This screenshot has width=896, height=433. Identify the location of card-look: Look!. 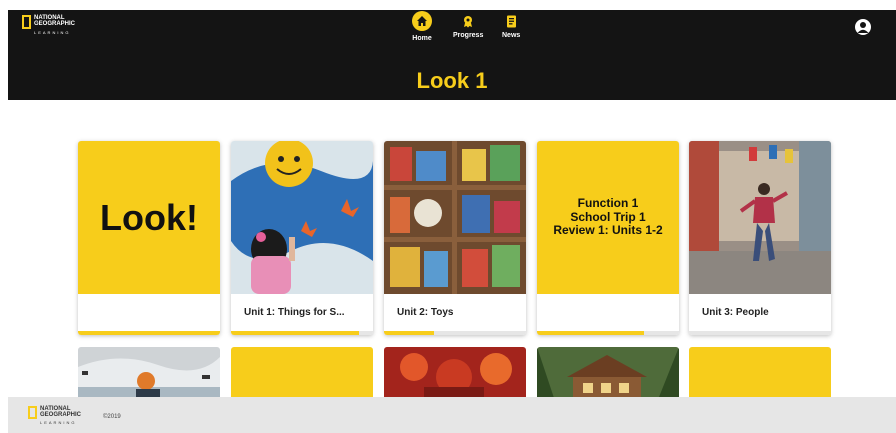
(149, 238).